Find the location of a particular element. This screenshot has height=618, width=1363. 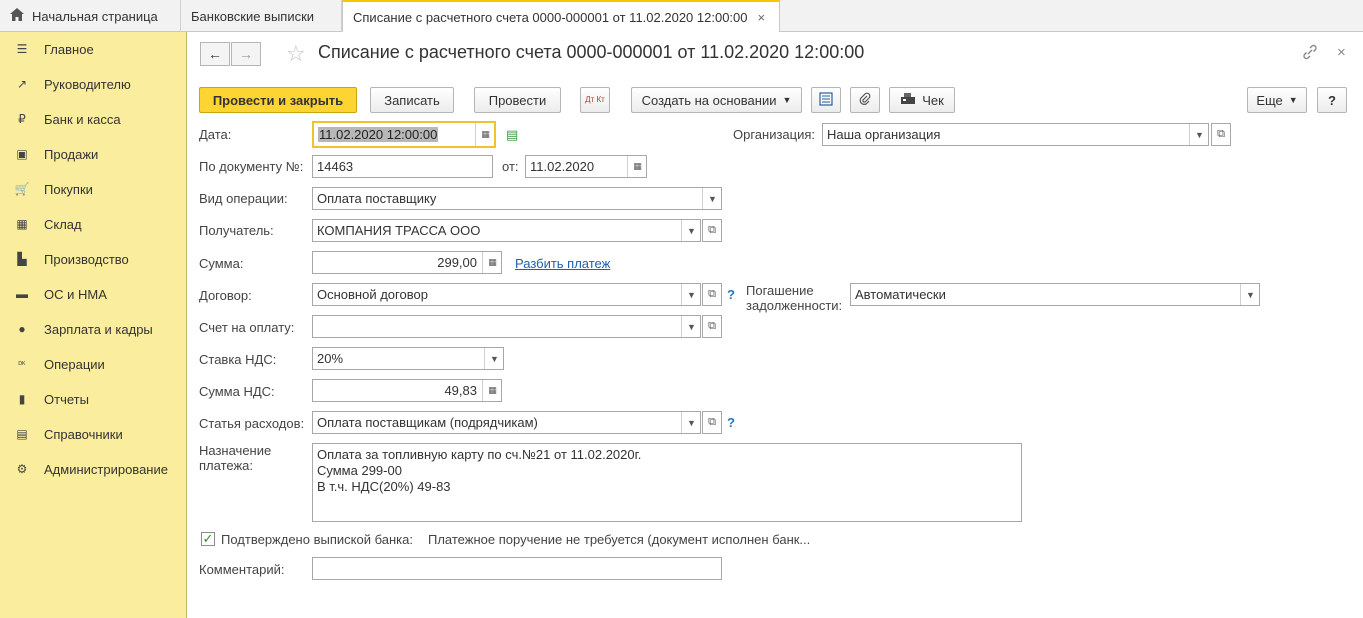

comment-field is located at coordinates (517, 568).